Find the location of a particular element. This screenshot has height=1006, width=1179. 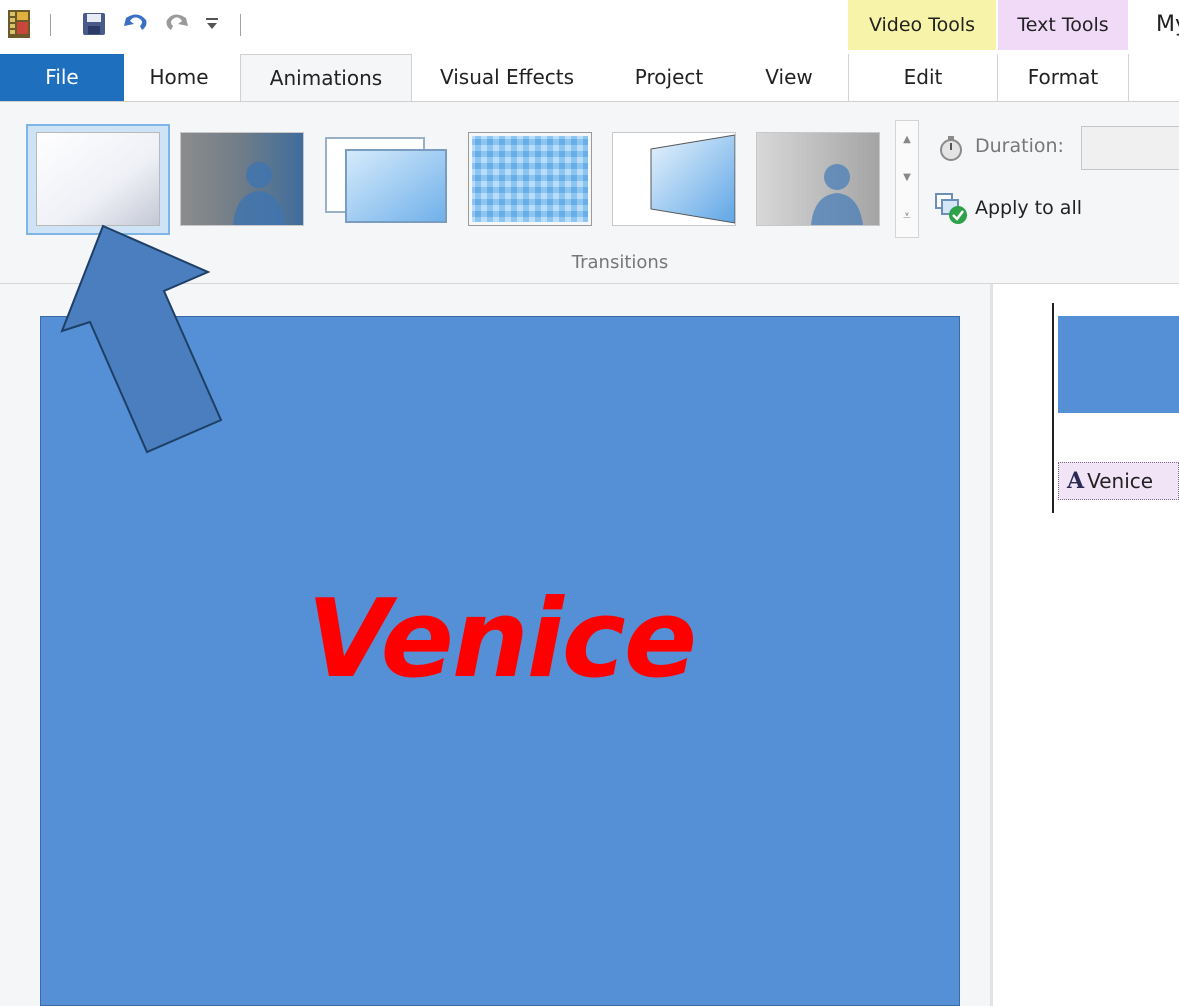

scroll-down-icon: ▼ is located at coordinates (907, 178).